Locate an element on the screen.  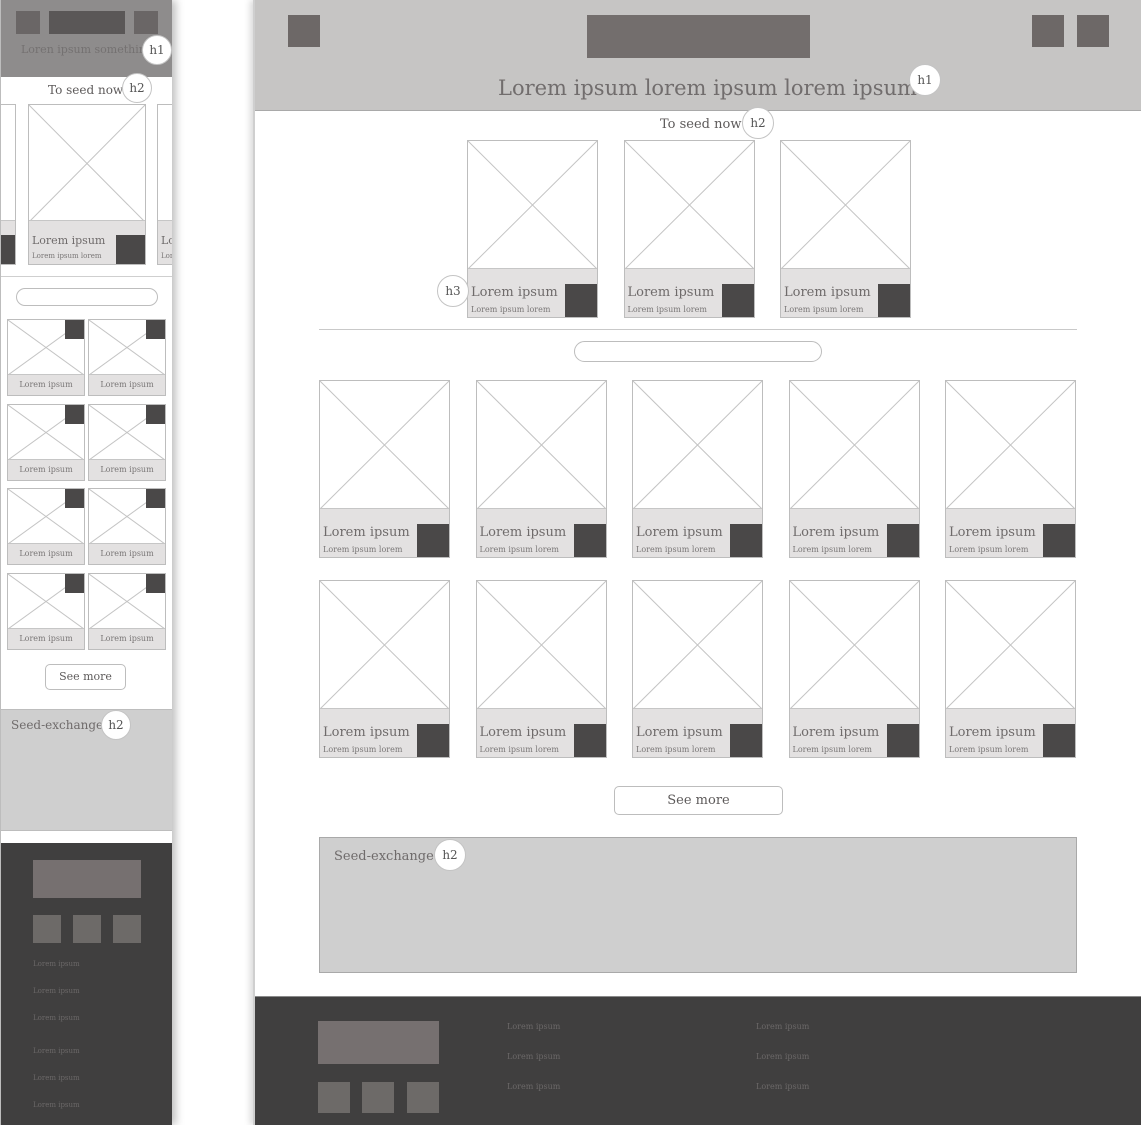
carousel-card: Lorem ipsum Lorem ipsum lorem is located at coordinates (87, 184).